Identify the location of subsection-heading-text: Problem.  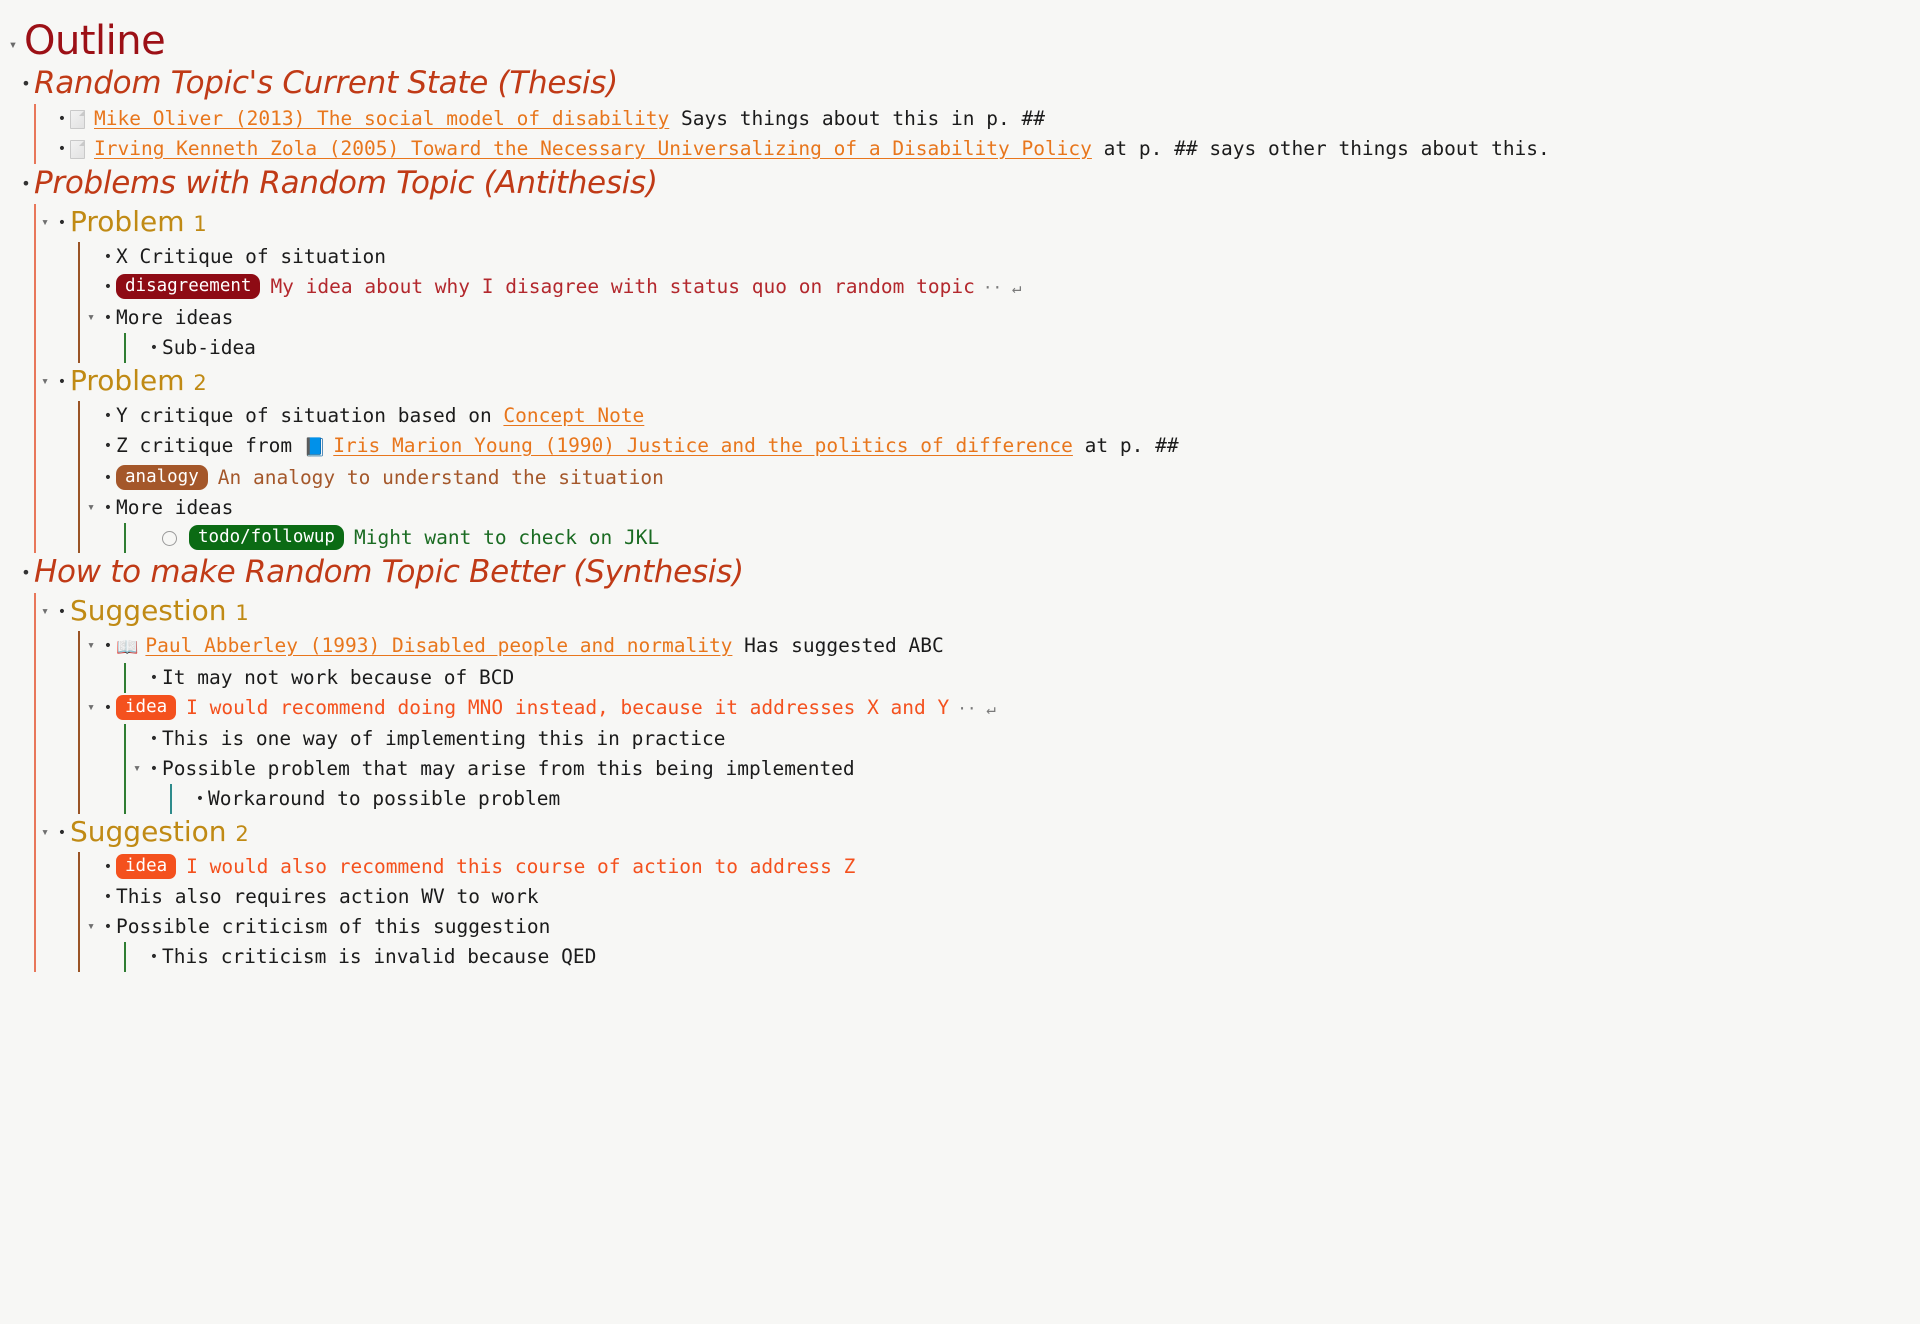
(127, 221).